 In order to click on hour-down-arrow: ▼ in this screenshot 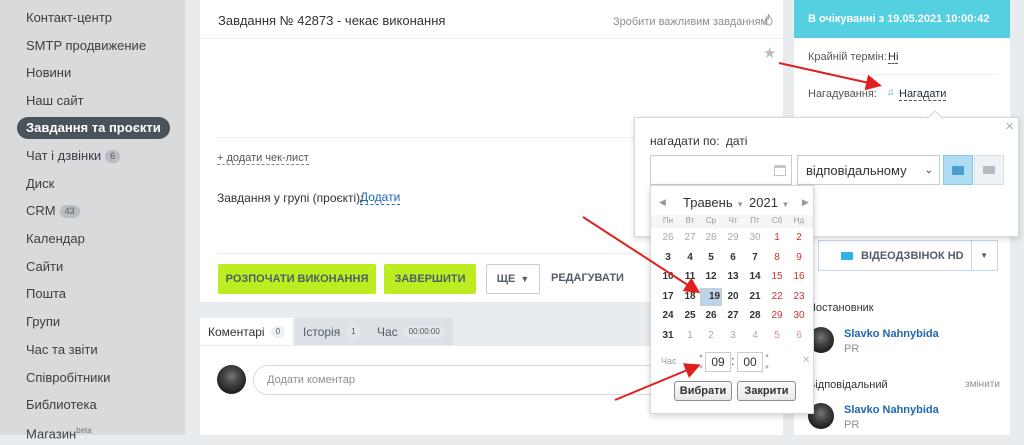, I will do `click(701, 368)`.